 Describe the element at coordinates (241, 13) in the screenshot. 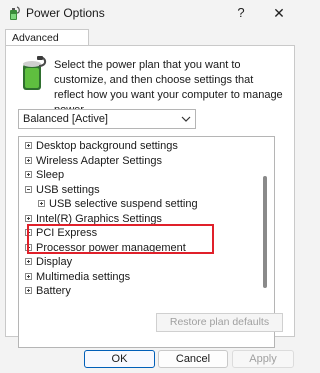

I see `help-button: ?` at that location.